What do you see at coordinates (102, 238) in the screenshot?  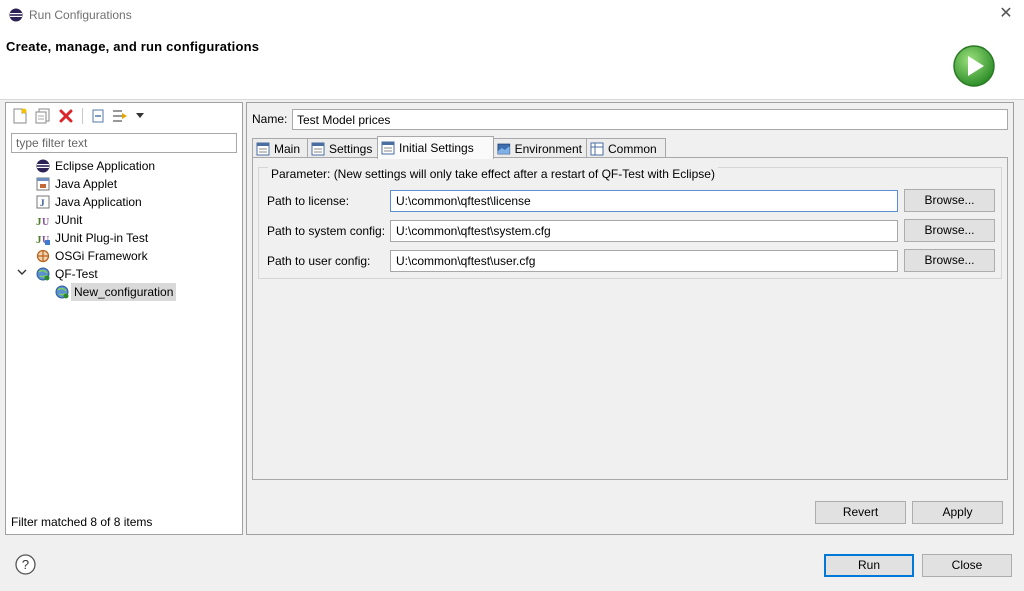 I see `tree-item-label: JUnit Plug-in Test` at bounding box center [102, 238].